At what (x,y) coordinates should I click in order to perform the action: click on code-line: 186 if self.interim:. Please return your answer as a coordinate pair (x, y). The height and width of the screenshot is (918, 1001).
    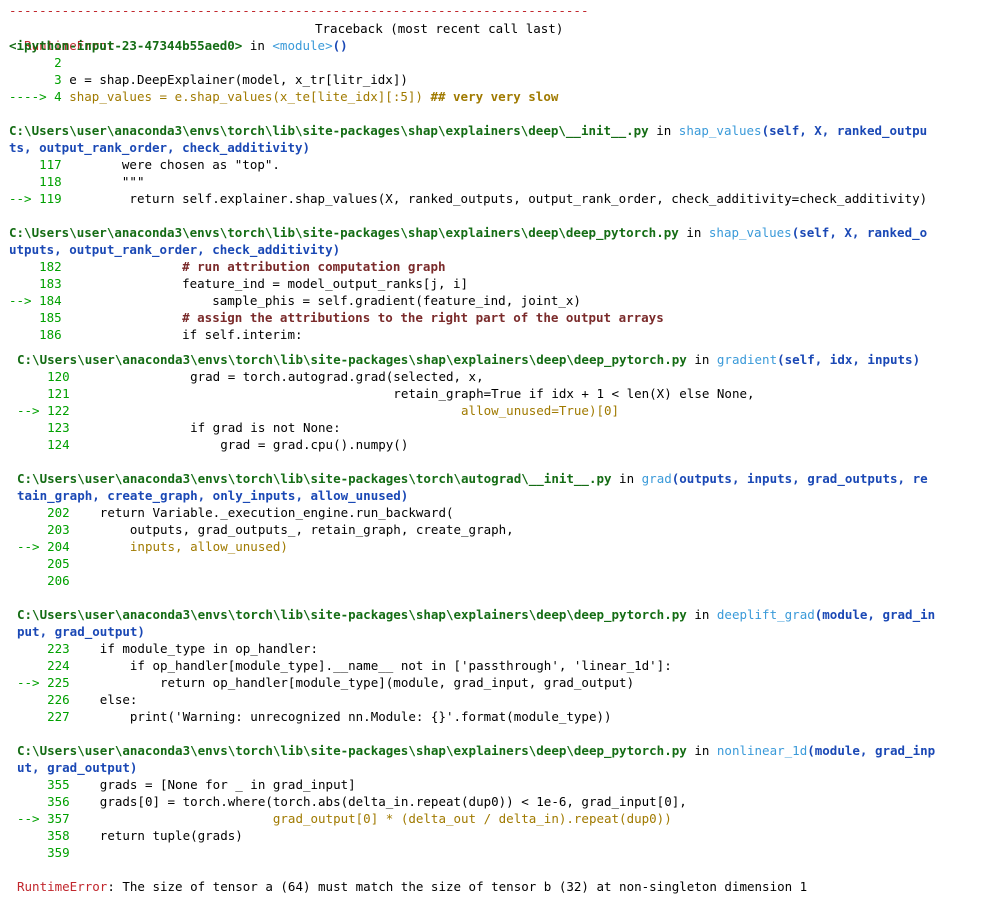
    Looking at the image, I should click on (171, 334).